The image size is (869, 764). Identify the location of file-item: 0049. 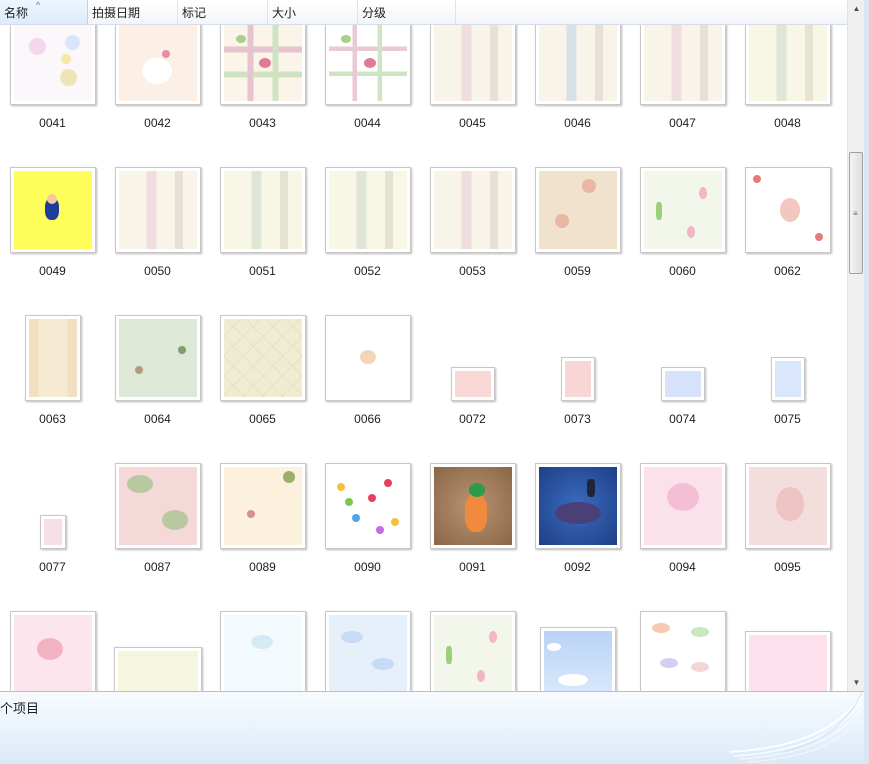
(52, 201).